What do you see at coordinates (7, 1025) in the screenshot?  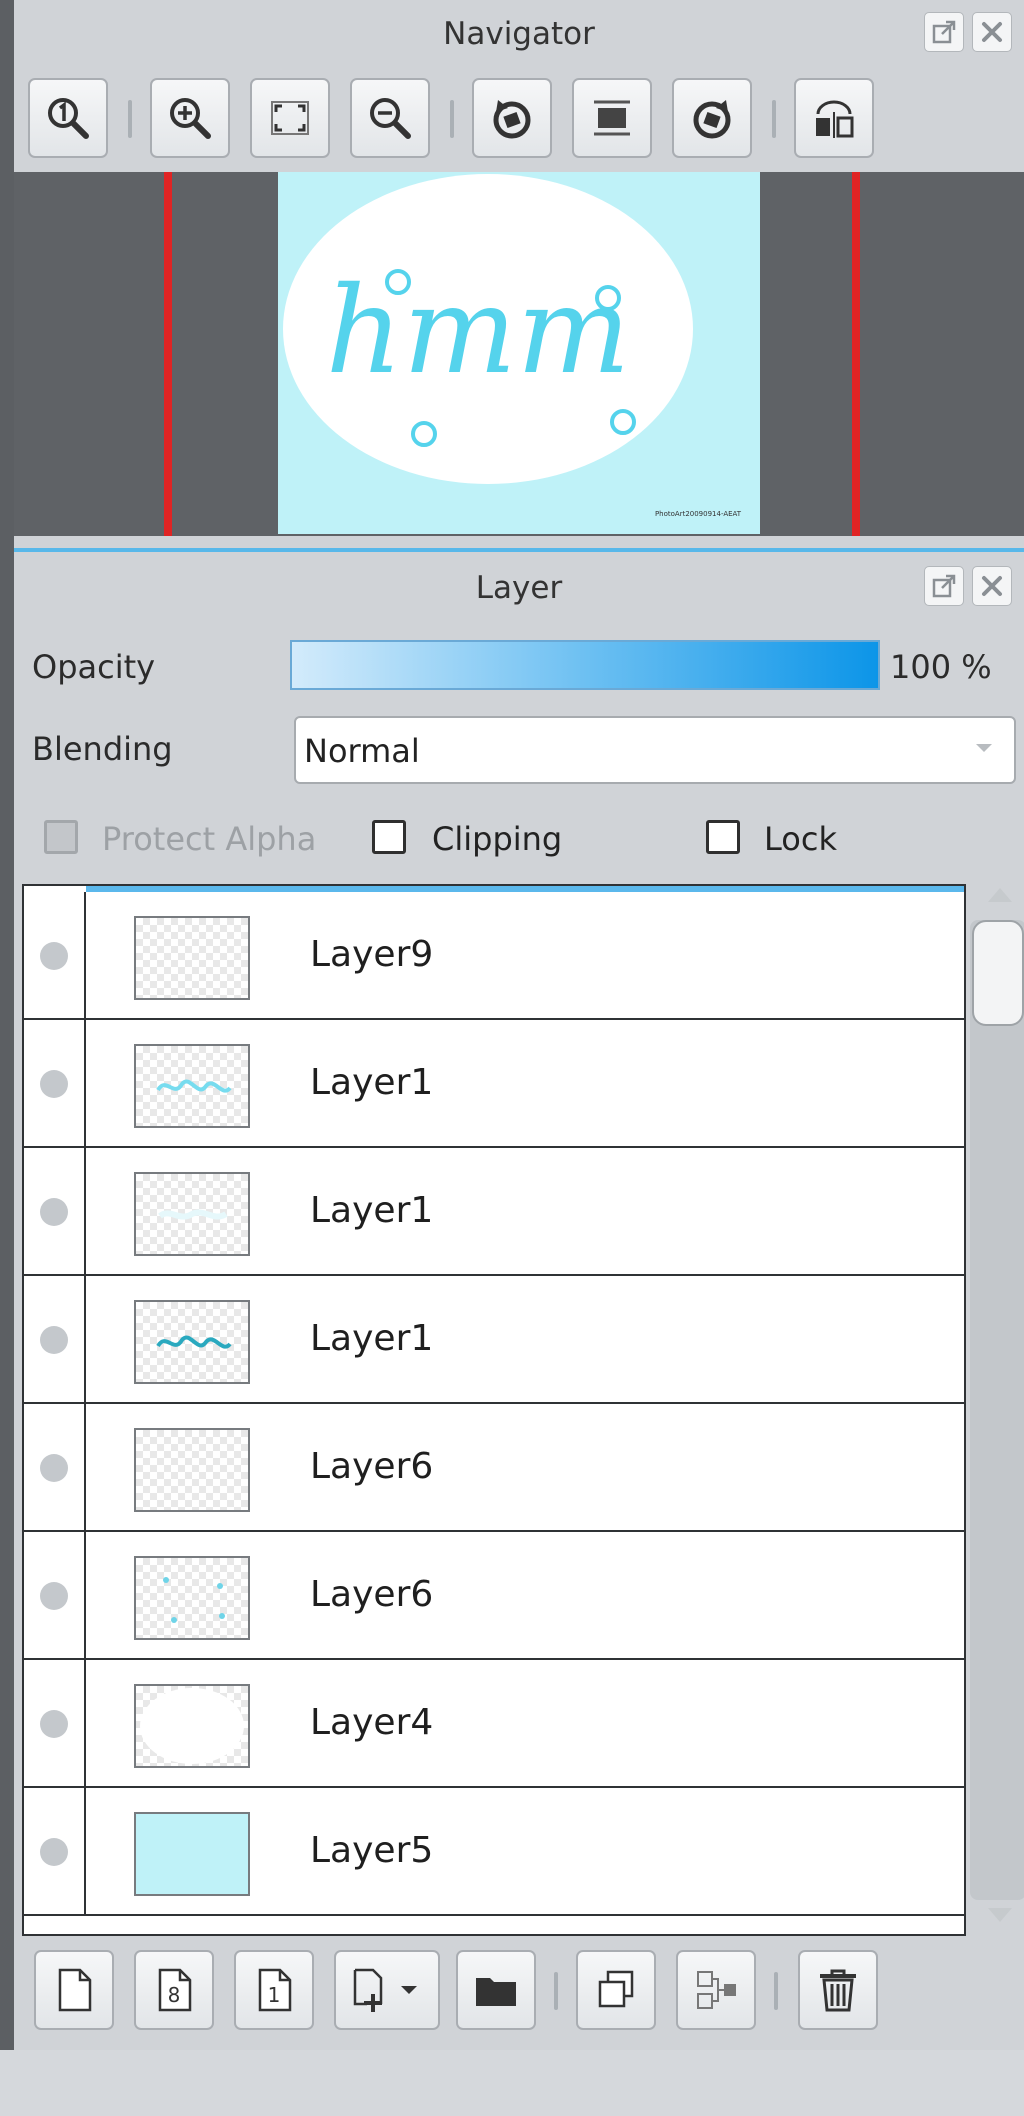 I see `left-edge-strip` at bounding box center [7, 1025].